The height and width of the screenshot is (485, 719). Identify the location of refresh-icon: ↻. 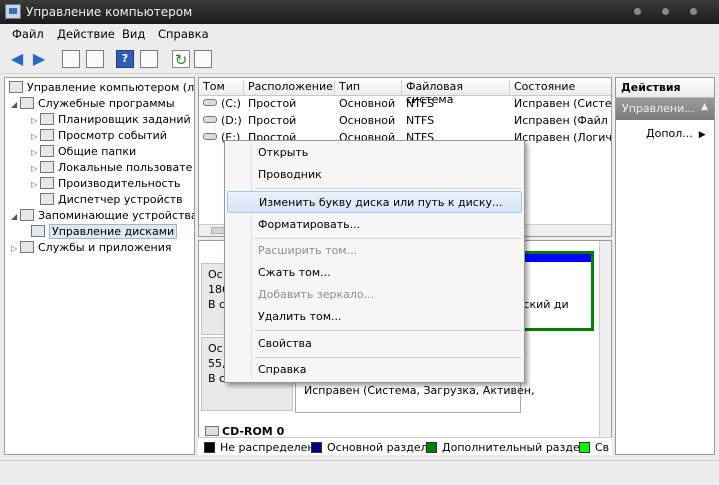
(181, 59).